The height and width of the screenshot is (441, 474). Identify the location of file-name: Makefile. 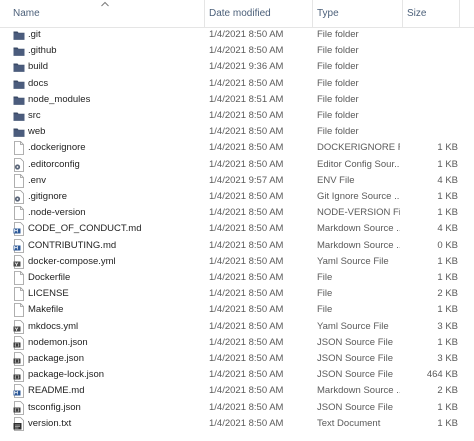
(46, 310).